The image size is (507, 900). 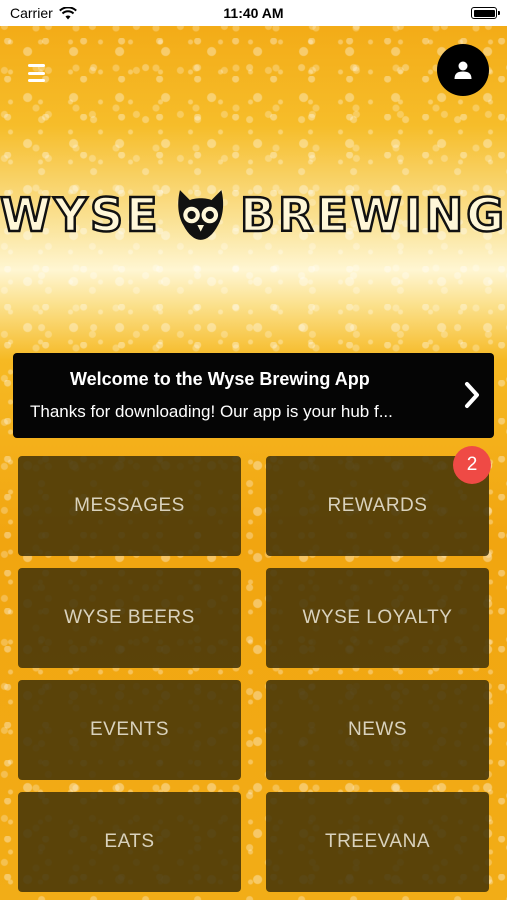 I want to click on tile-label: TREEVANA, so click(x=377, y=841).